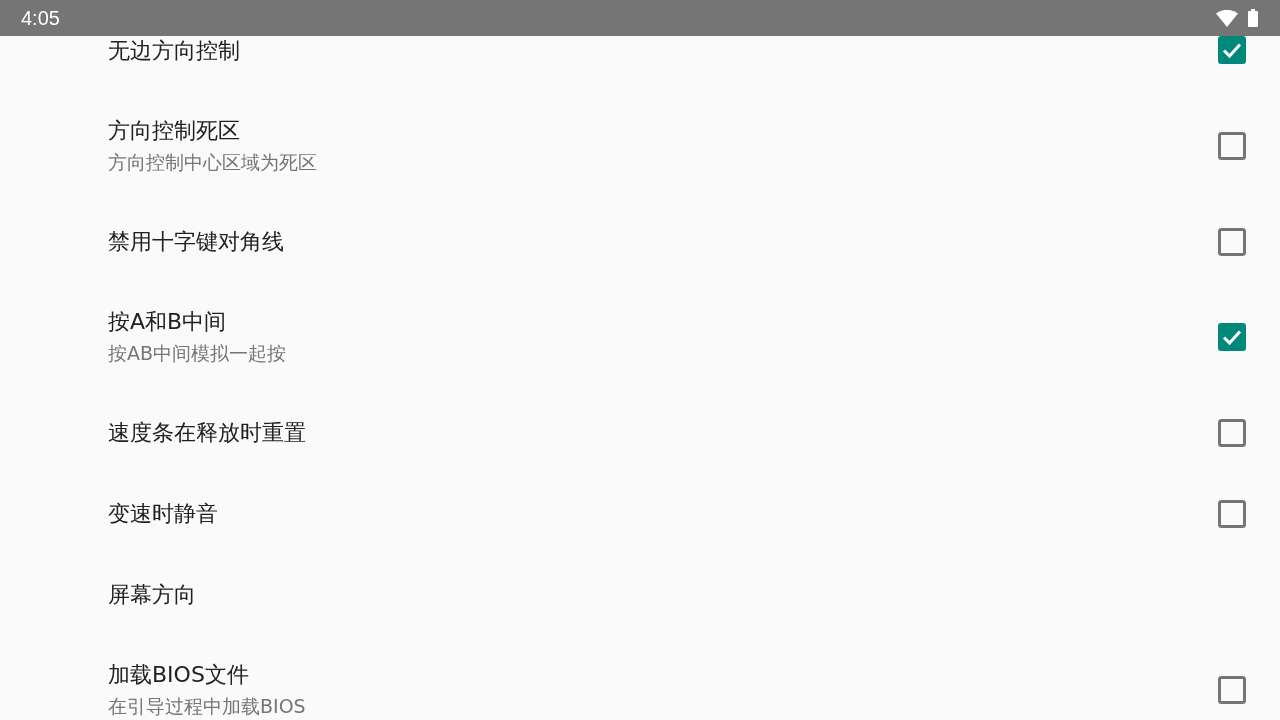 This screenshot has width=1280, height=720. Describe the element at coordinates (207, 432) in the screenshot. I see `setting-title: 速度条在释放时重置` at that location.